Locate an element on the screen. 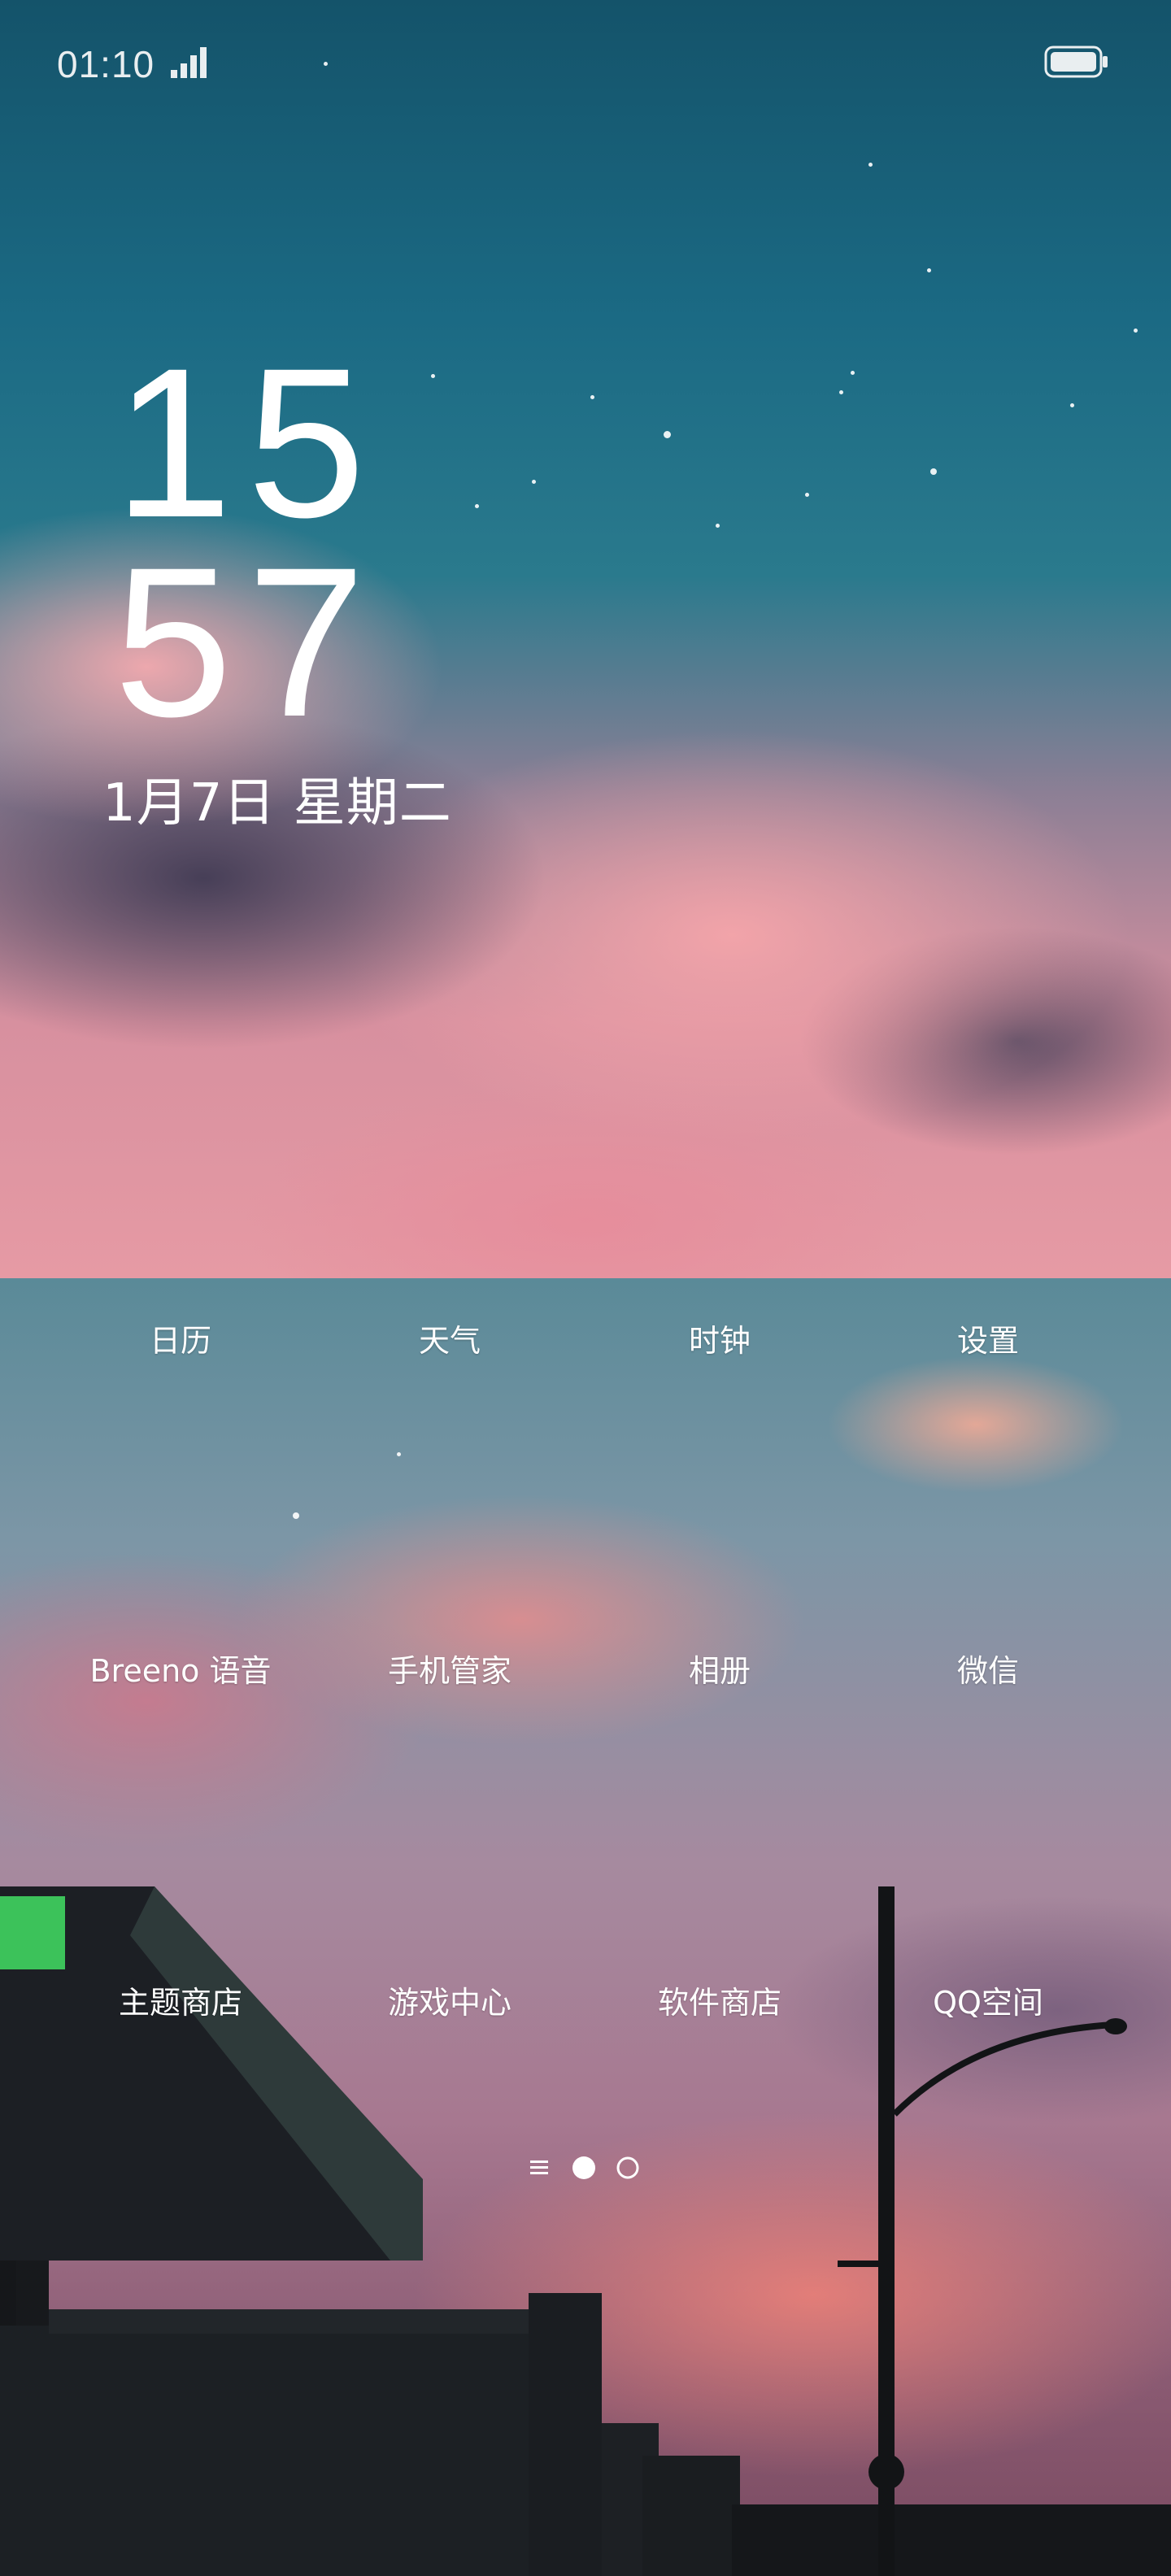 Image resolution: width=1171 pixels, height=2576 pixels. app-label: 软件商店 is located at coordinates (719, 2003).